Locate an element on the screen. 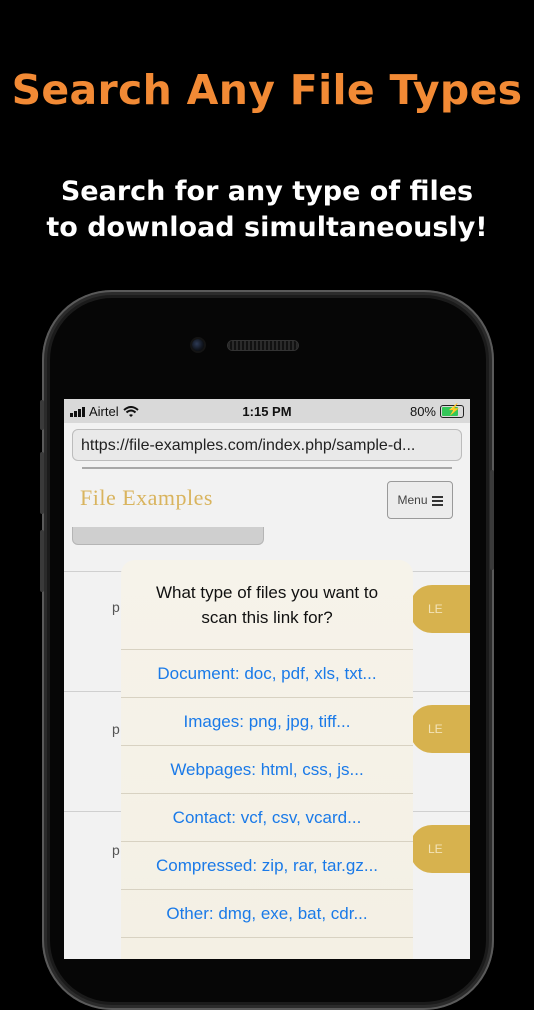 This screenshot has width=534, height=1010. dialog-divider-bottom is located at coordinates (267, 948).